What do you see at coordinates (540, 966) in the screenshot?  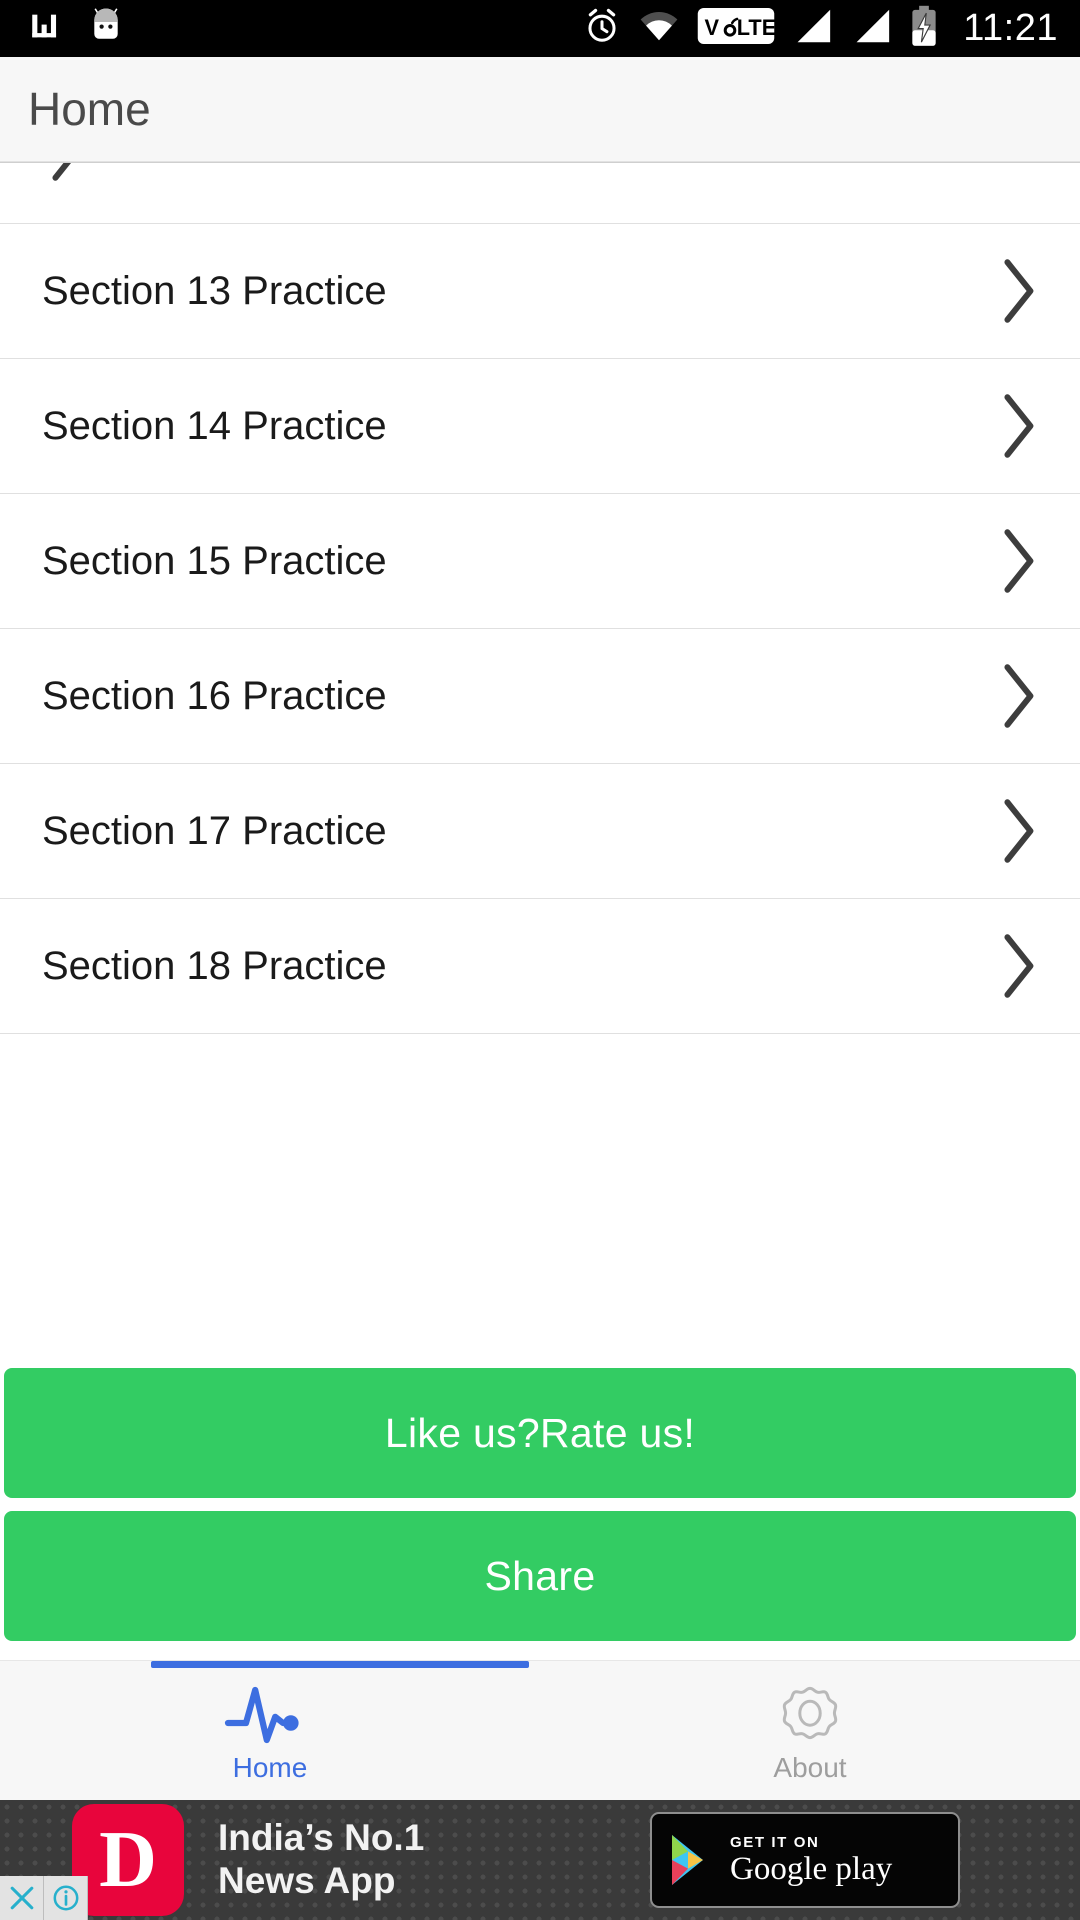 I see `list-item-section-18: Section 18 Practice` at bounding box center [540, 966].